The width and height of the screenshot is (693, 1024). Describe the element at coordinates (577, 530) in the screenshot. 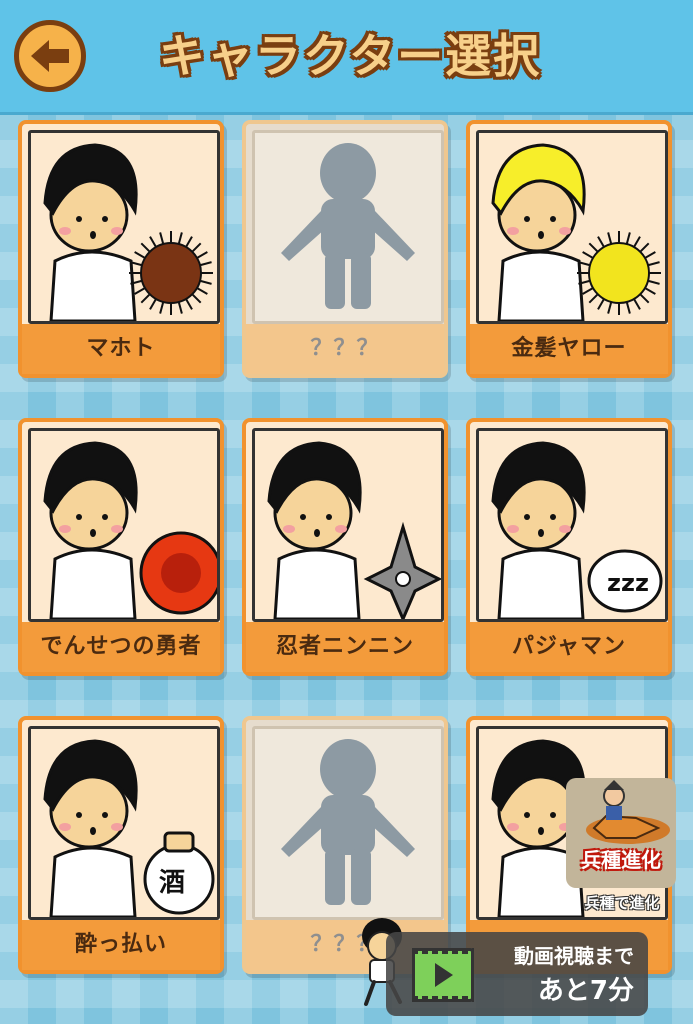

I see `character-art: zzz` at that location.